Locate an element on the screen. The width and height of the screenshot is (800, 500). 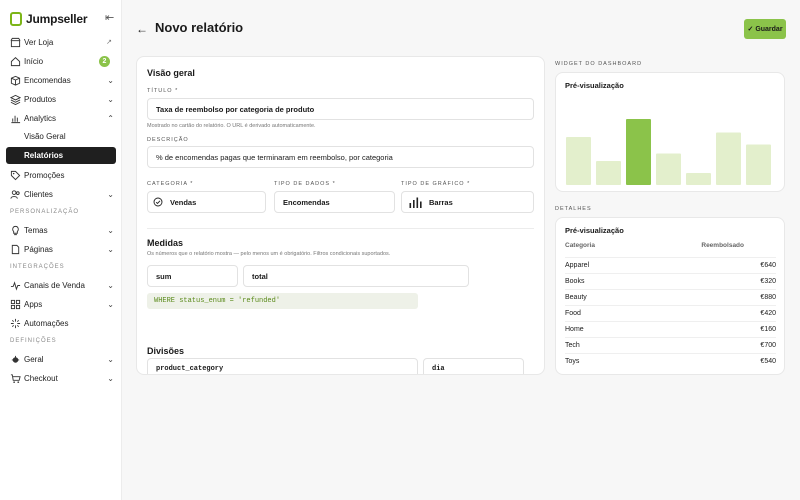
brand: Jumpseller is located at coordinates (49, 19).